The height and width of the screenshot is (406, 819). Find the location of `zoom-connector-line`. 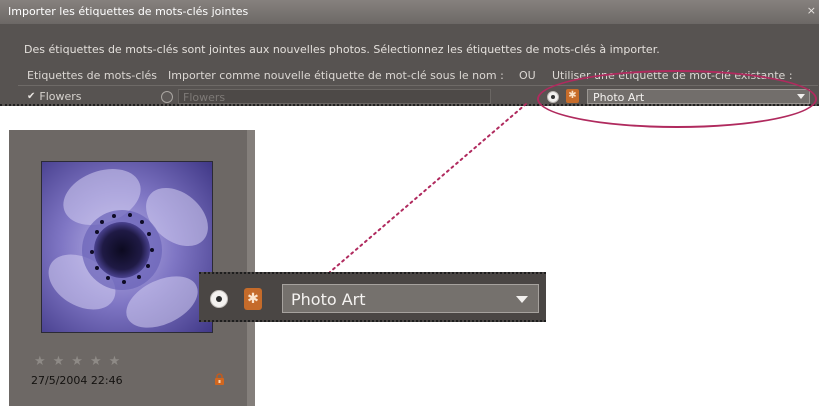

zoom-connector-line is located at coordinates (428, 188).